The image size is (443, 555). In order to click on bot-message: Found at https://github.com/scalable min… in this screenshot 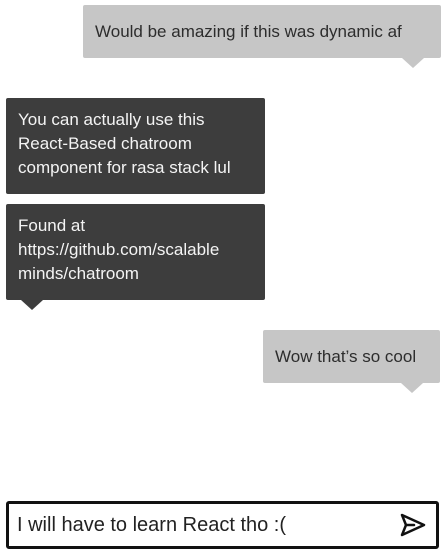, I will do `click(135, 252)`.